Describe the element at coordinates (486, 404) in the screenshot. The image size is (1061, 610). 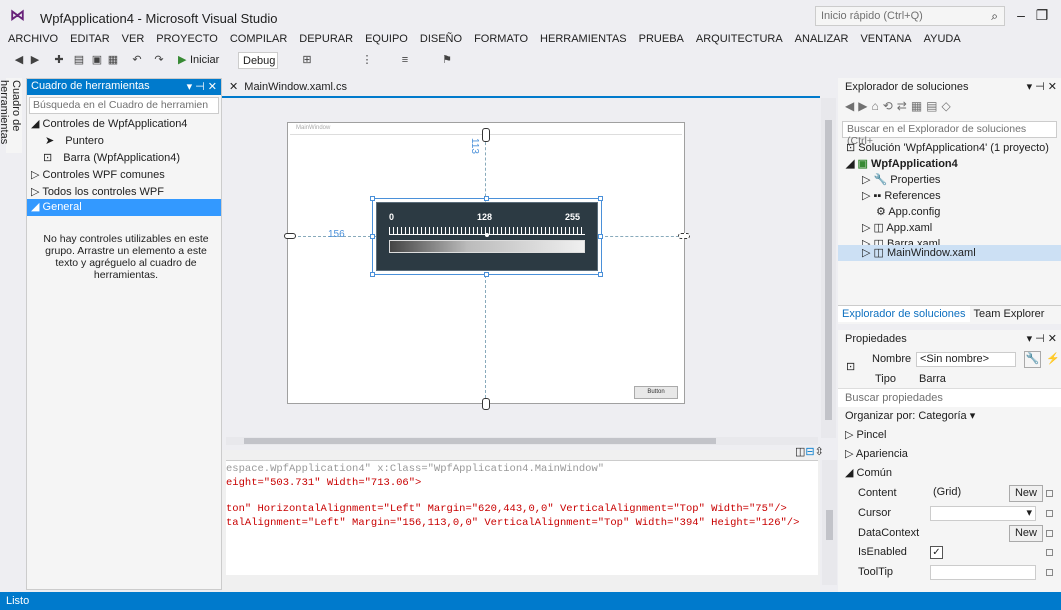
I see `bottom-anchor-icon` at that location.